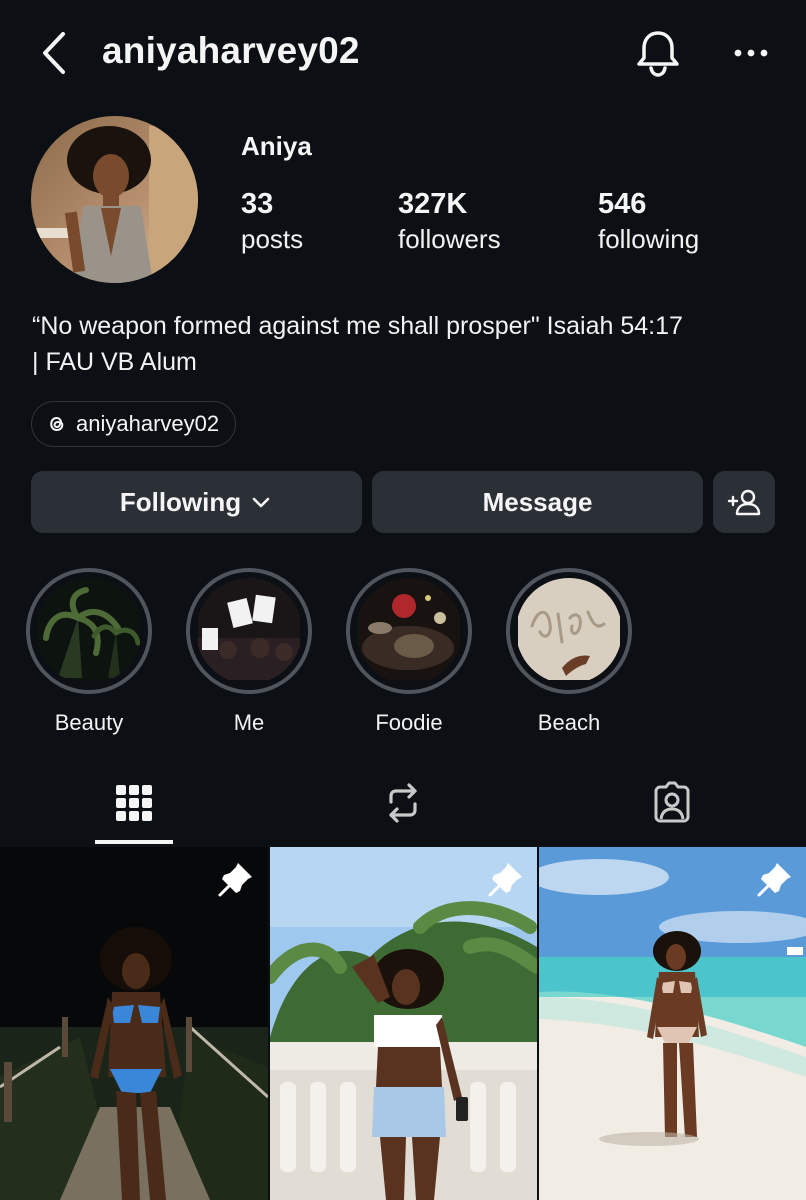  I want to click on profile-username: aniyaharvey02, so click(231, 50).